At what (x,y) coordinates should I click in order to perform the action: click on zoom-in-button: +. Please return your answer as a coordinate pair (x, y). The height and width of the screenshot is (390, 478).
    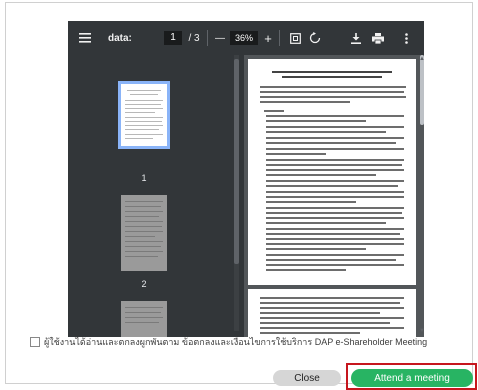
    Looking at the image, I should click on (268, 38).